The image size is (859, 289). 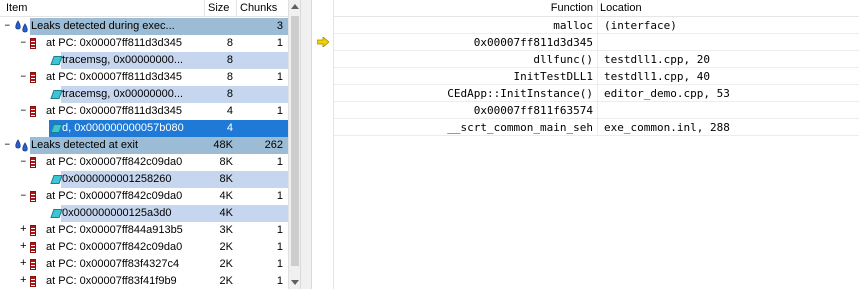 What do you see at coordinates (466, 76) in the screenshot?
I see `function-name: InitTestDLL1` at bounding box center [466, 76].